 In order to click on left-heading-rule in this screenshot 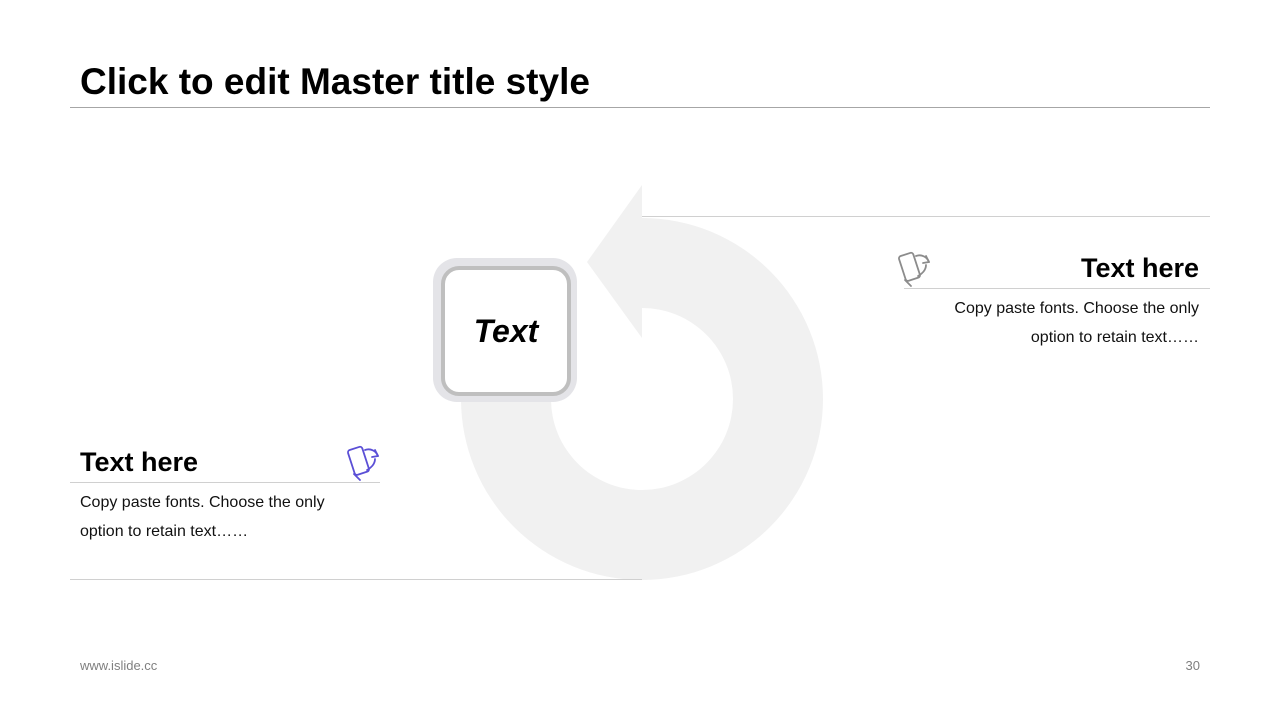, I will do `click(225, 482)`.